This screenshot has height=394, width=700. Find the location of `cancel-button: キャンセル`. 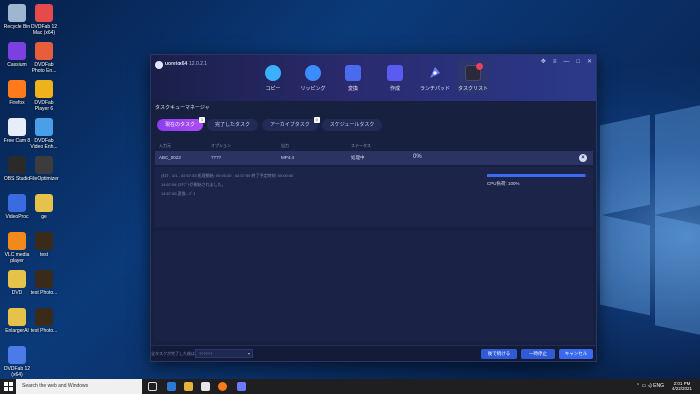

cancel-button: キャンセル is located at coordinates (576, 354).